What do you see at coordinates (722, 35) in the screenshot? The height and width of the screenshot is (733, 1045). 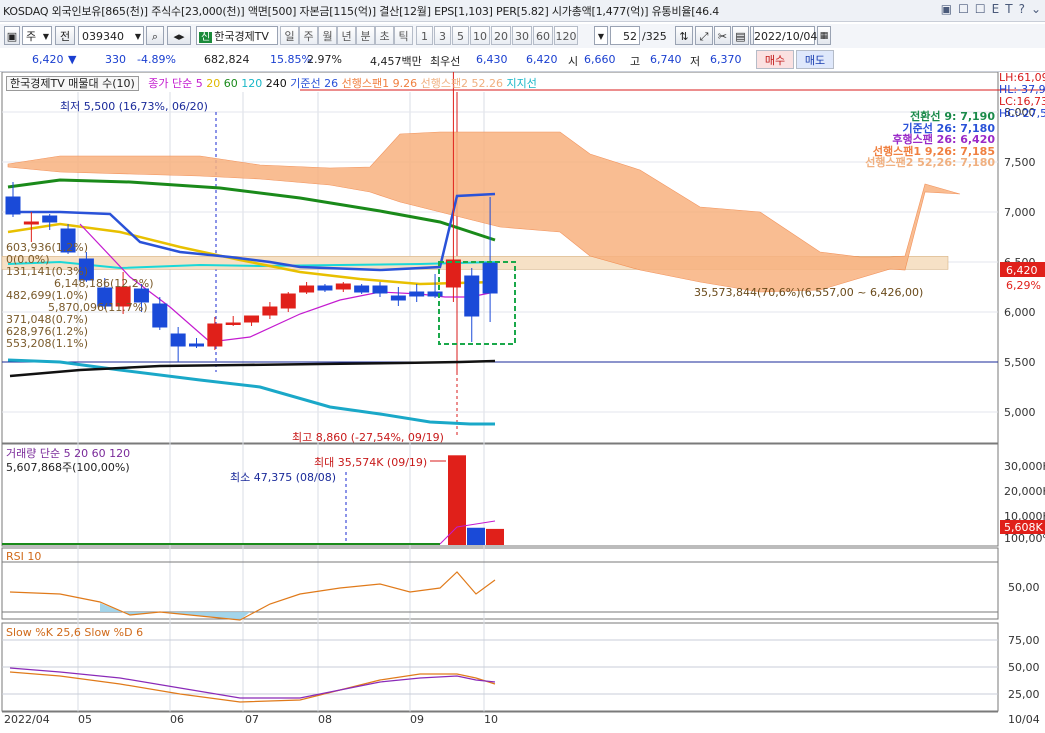 I see `scissors-icon: ✂` at bounding box center [722, 35].